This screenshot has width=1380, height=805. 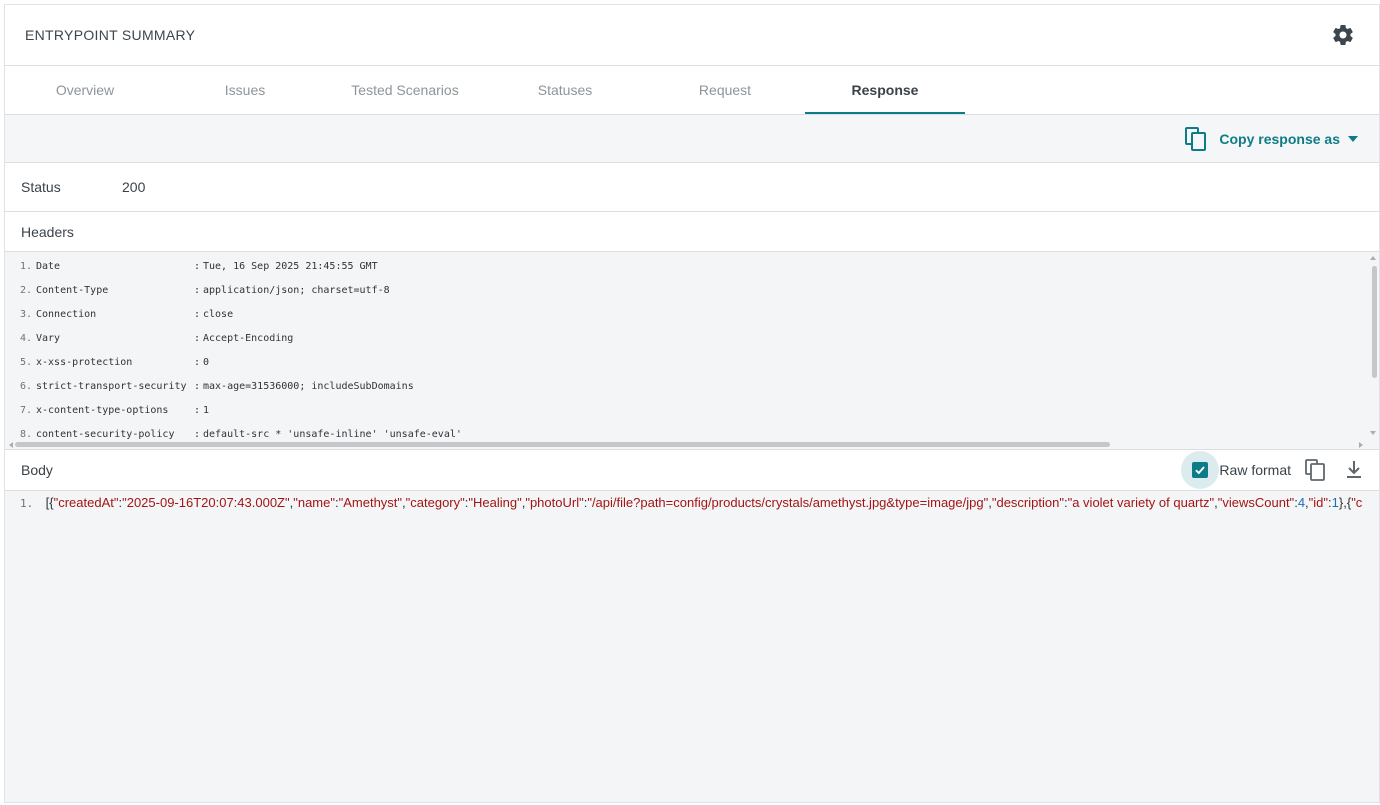 I want to click on header-value: Accept-Encoding, so click(x=248, y=338).